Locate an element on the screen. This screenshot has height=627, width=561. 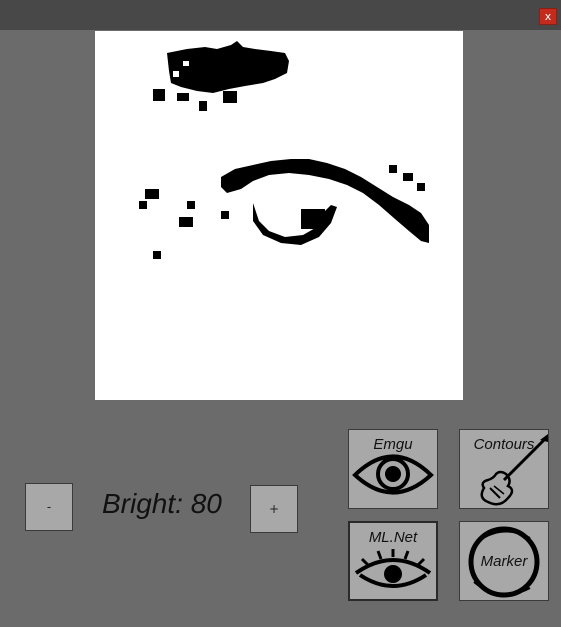
mlnet-button: ML.Net is located at coordinates (393, 561).